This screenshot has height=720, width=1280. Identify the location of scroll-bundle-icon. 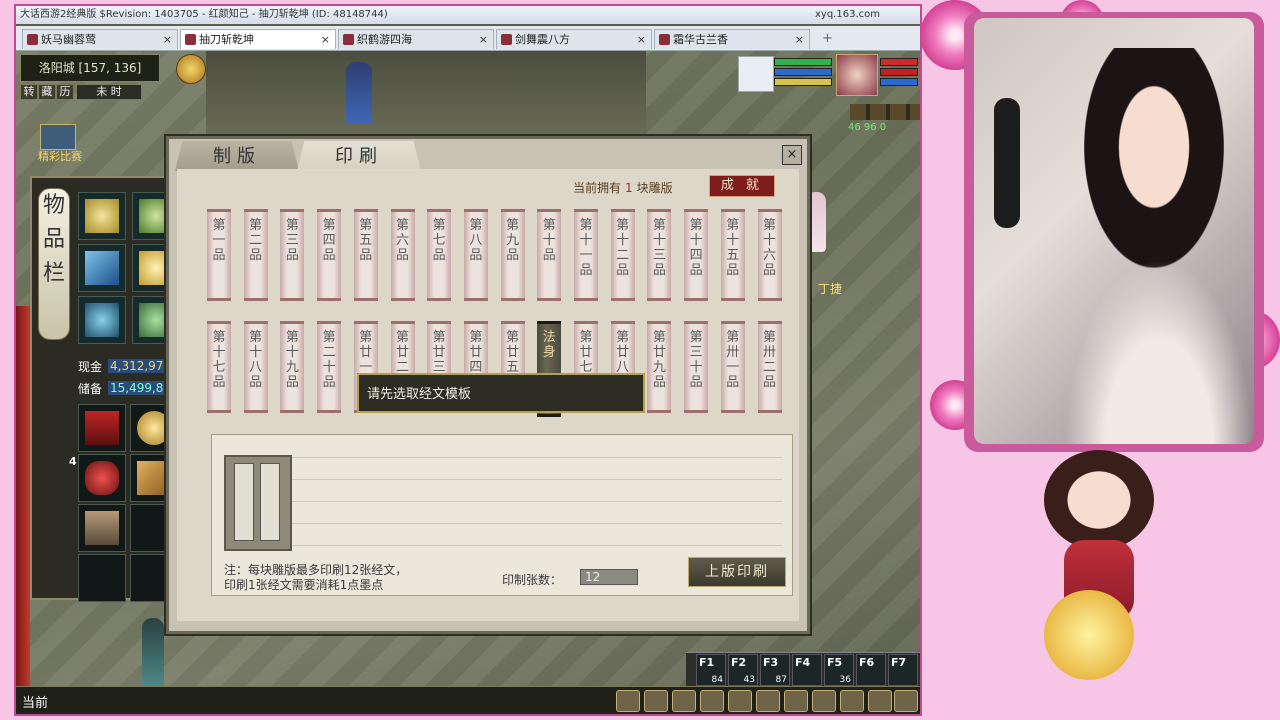
(102, 528).